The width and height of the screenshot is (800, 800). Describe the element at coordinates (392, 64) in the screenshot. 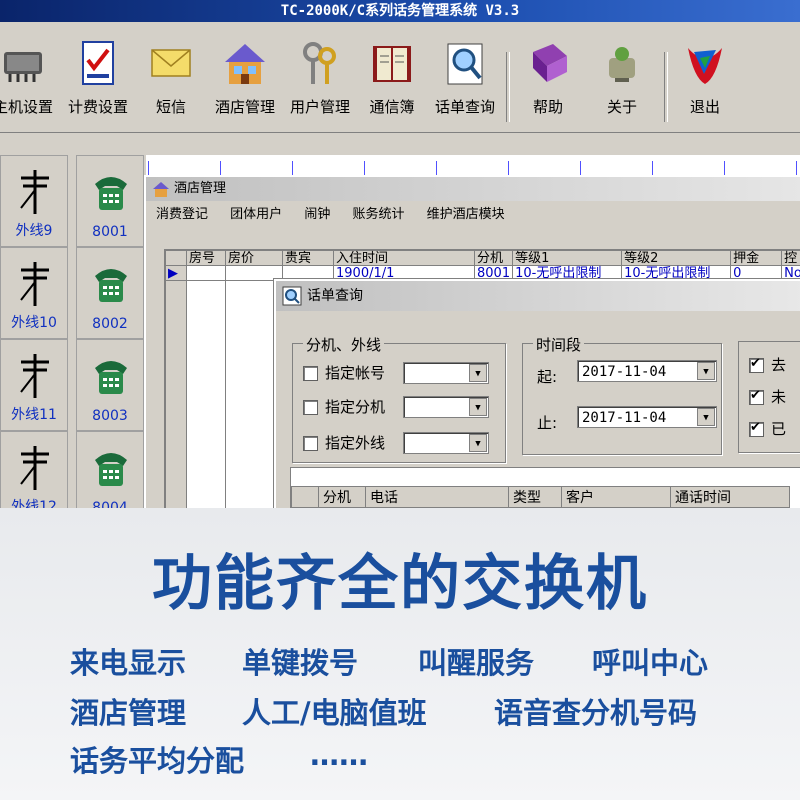

I see `address-book-icon` at that location.